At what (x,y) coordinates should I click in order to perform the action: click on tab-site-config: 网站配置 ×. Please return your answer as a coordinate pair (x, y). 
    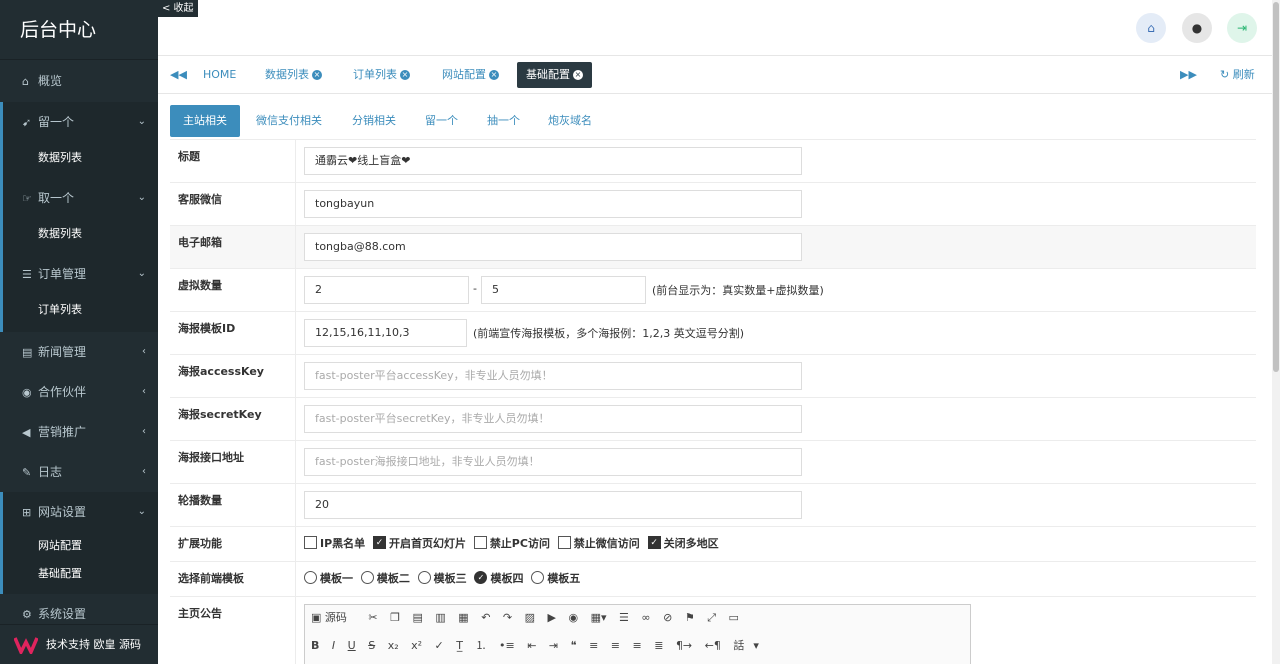
    Looking at the image, I should click on (470, 75).